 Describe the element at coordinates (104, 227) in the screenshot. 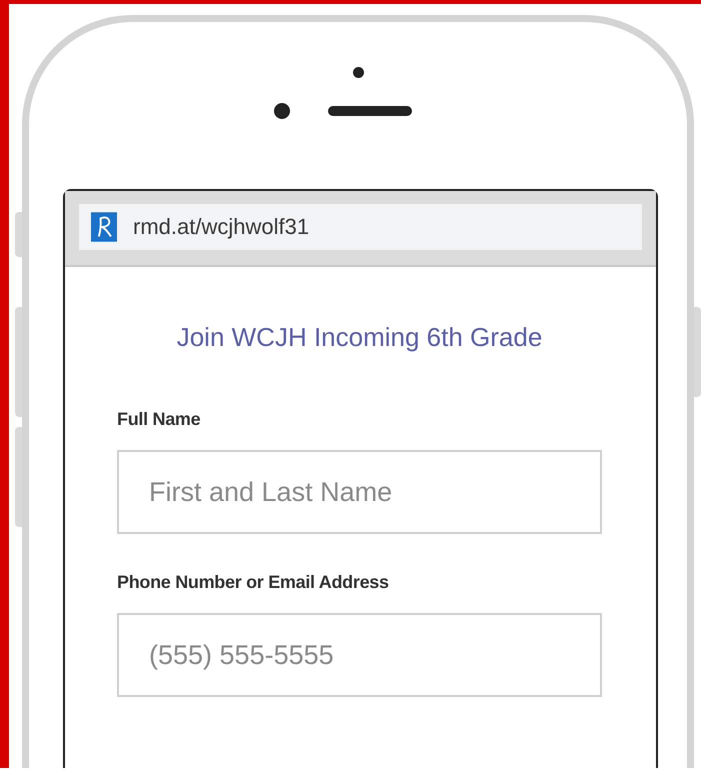

I see `site-logo-icon` at that location.